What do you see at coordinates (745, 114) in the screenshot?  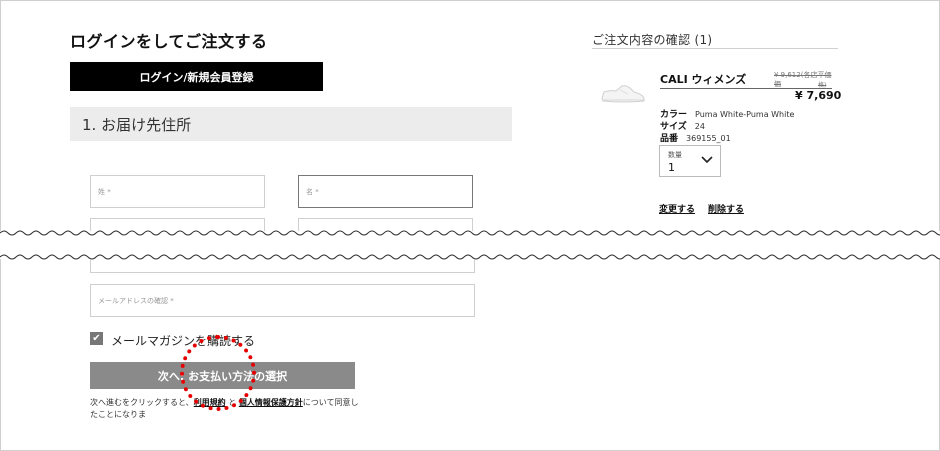 I see `spec-value: Puma White-Puma White` at bounding box center [745, 114].